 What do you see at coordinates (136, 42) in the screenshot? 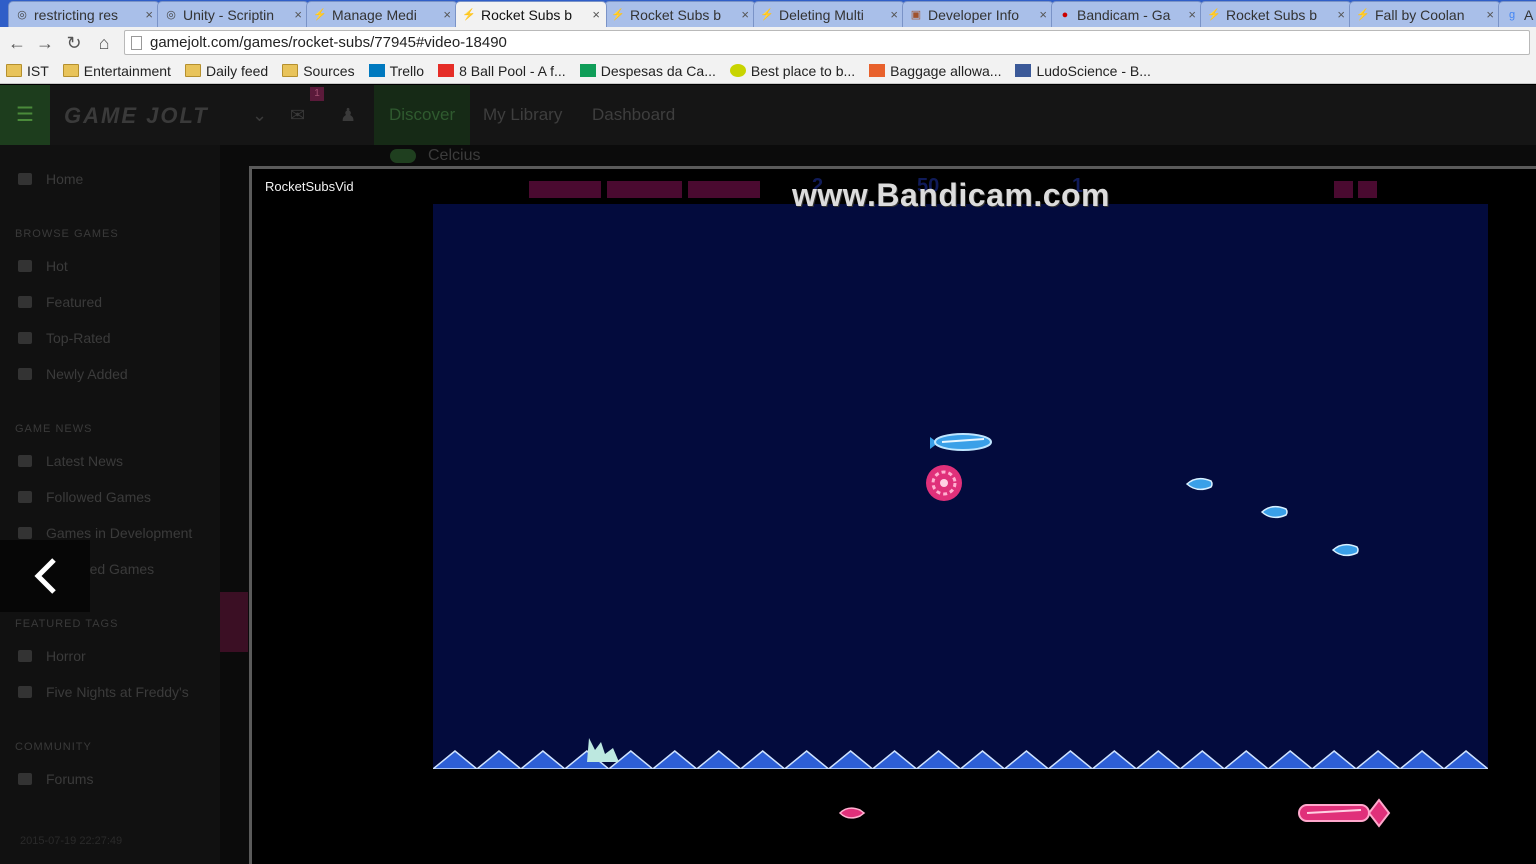
I see `page-icon` at bounding box center [136, 42].